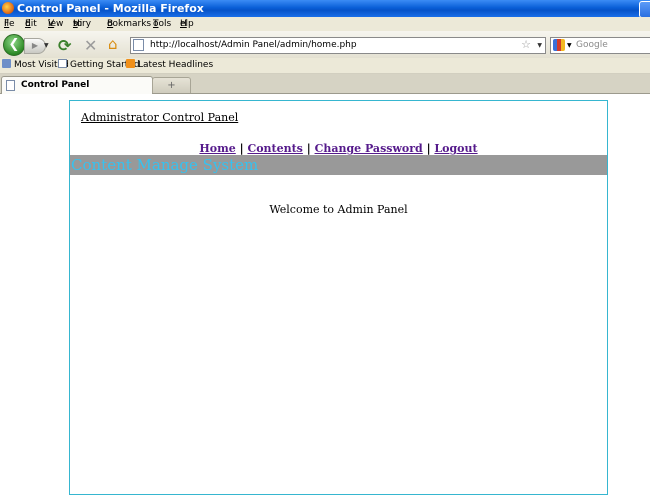  Describe the element at coordinates (55, 85) in the screenshot. I see `tab-label: Control Panel` at that location.